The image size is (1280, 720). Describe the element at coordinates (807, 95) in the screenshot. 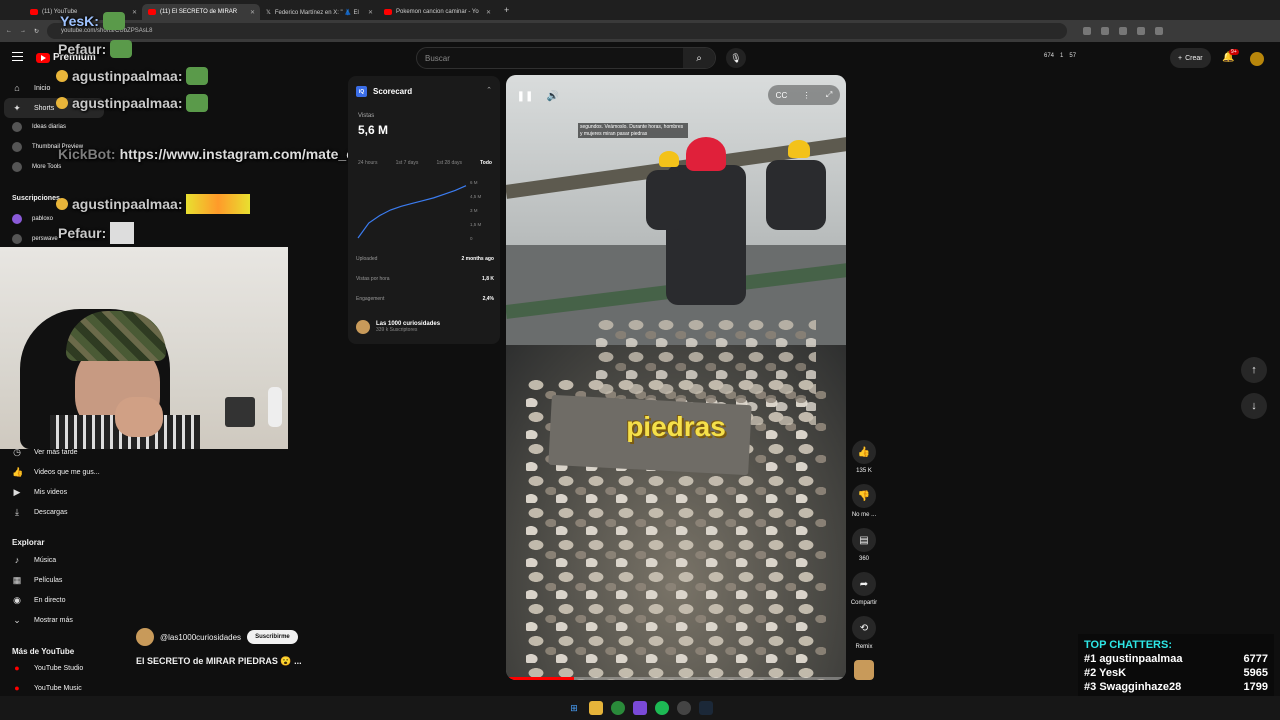

I see `more-icon: ⋮` at that location.